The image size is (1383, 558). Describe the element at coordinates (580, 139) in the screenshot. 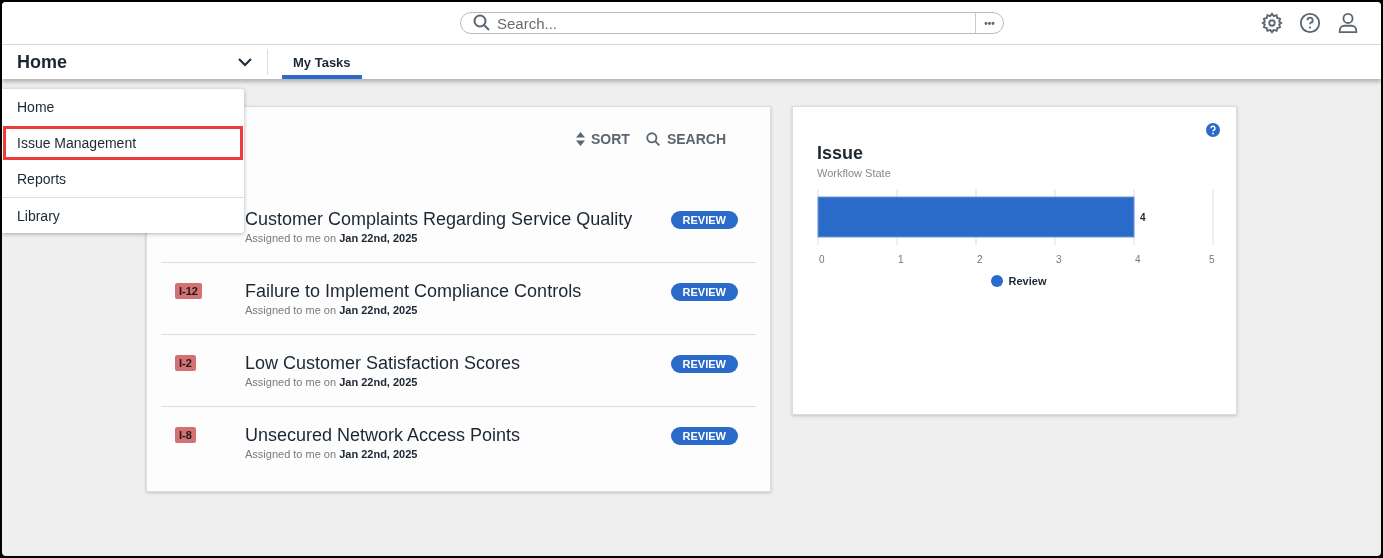

I see `sort-icon` at that location.